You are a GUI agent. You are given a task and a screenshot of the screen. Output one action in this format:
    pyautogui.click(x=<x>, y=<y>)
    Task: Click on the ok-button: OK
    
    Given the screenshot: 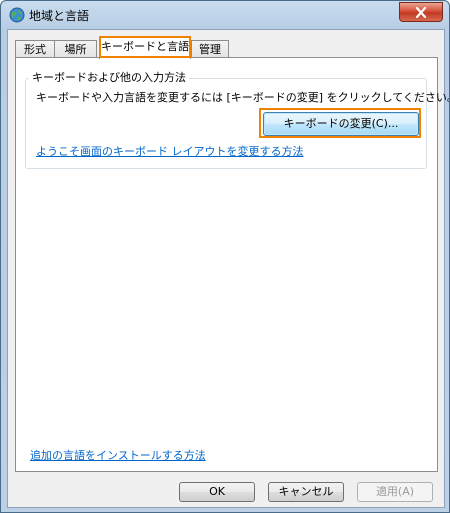 What is the action you would take?
    pyautogui.click(x=217, y=492)
    